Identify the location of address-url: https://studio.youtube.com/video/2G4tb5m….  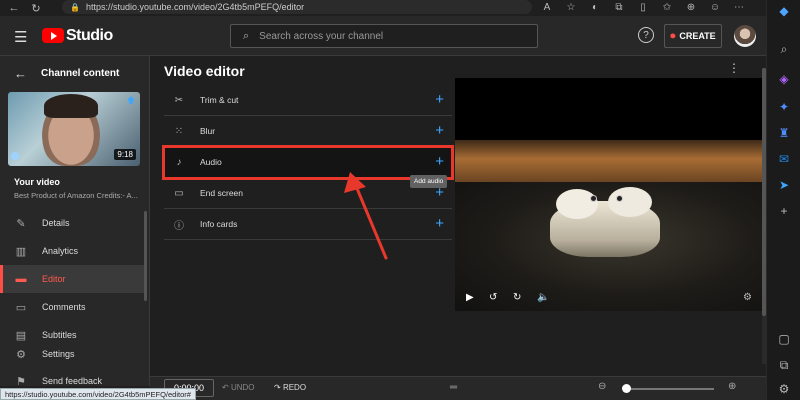
(195, 7).